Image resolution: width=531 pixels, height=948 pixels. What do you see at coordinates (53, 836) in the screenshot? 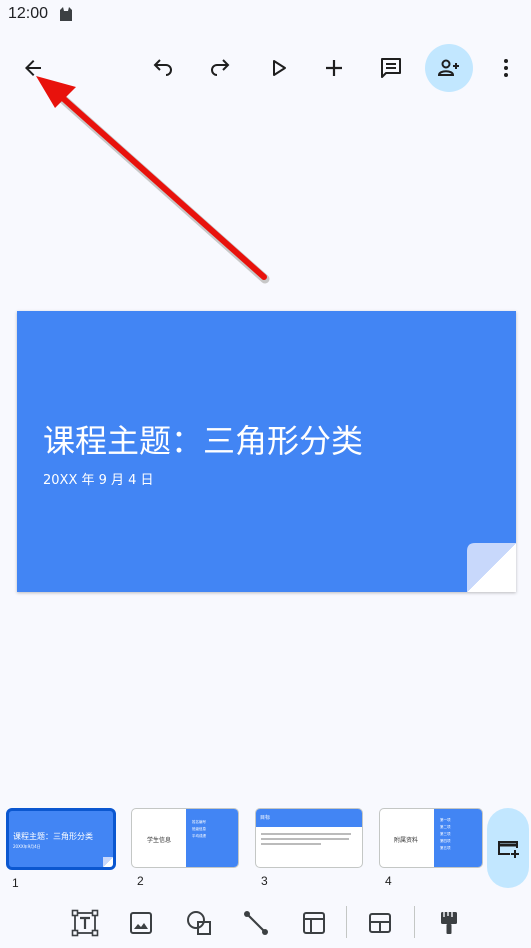
I see `thumb-title: 课程主题：三角形分类` at bounding box center [53, 836].